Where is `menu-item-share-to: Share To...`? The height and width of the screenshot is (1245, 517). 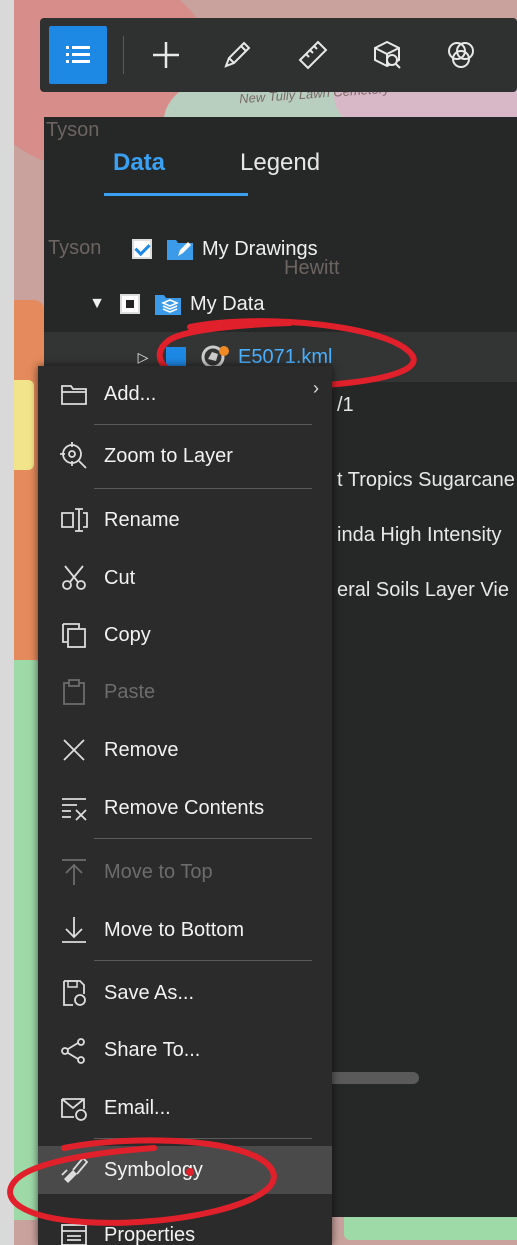
menu-item-share-to: Share To... is located at coordinates (185, 1050).